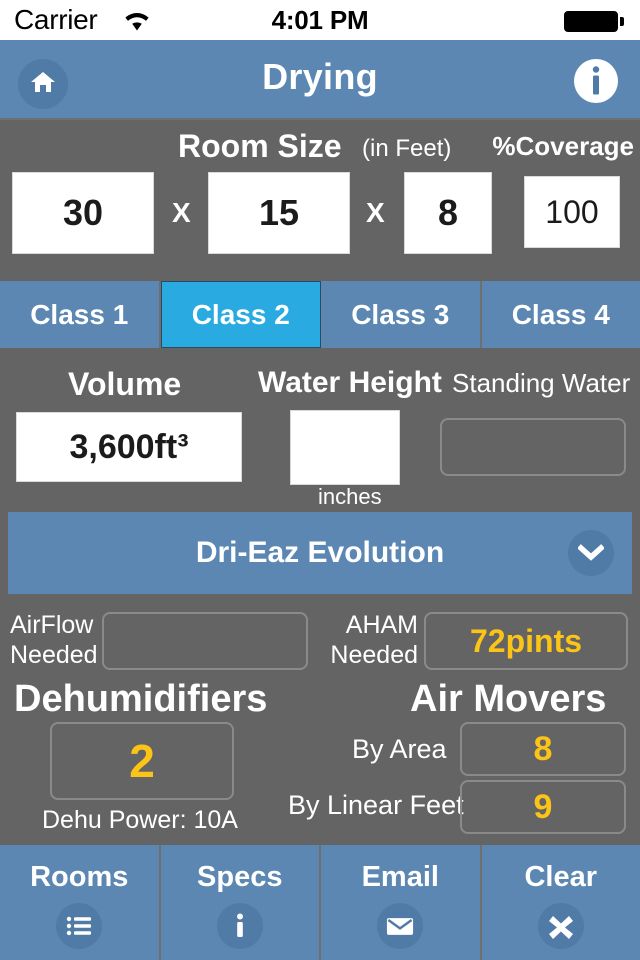 Image resolution: width=640 pixels, height=960 pixels. What do you see at coordinates (541, 383) in the screenshot?
I see `standing-water-label: Standing Water` at bounding box center [541, 383].